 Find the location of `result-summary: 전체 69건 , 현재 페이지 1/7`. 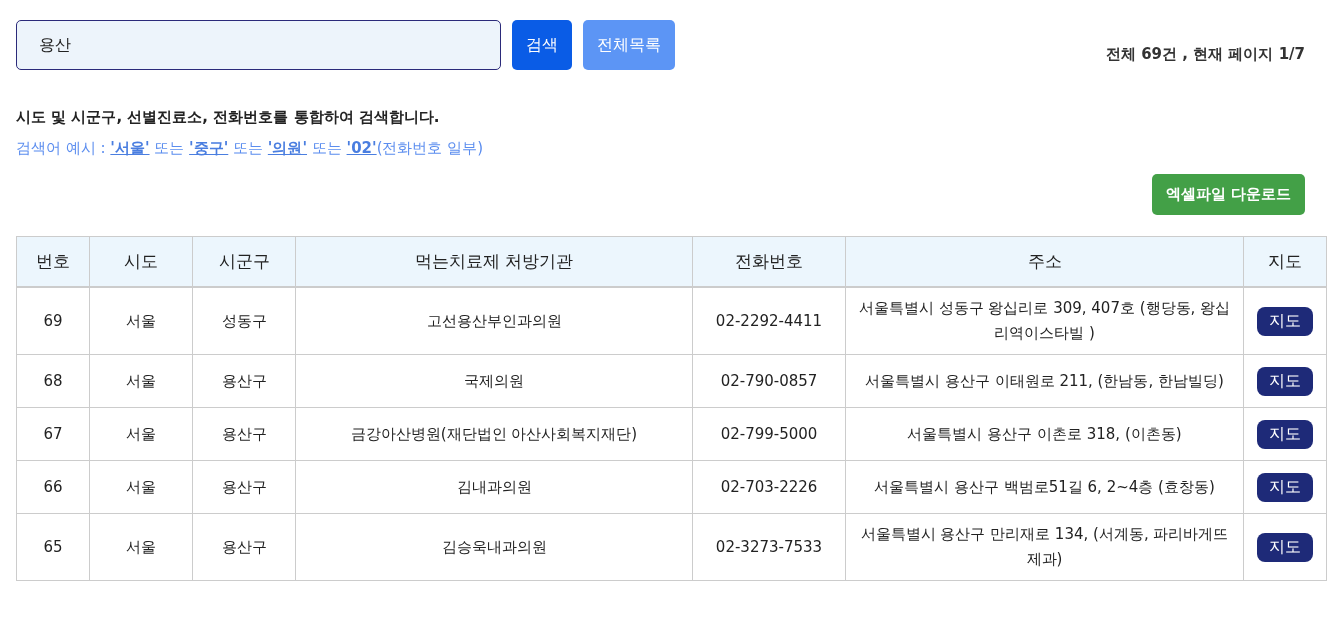

result-summary: 전체 69건 , 현재 페이지 1/7 is located at coordinates (1205, 54).